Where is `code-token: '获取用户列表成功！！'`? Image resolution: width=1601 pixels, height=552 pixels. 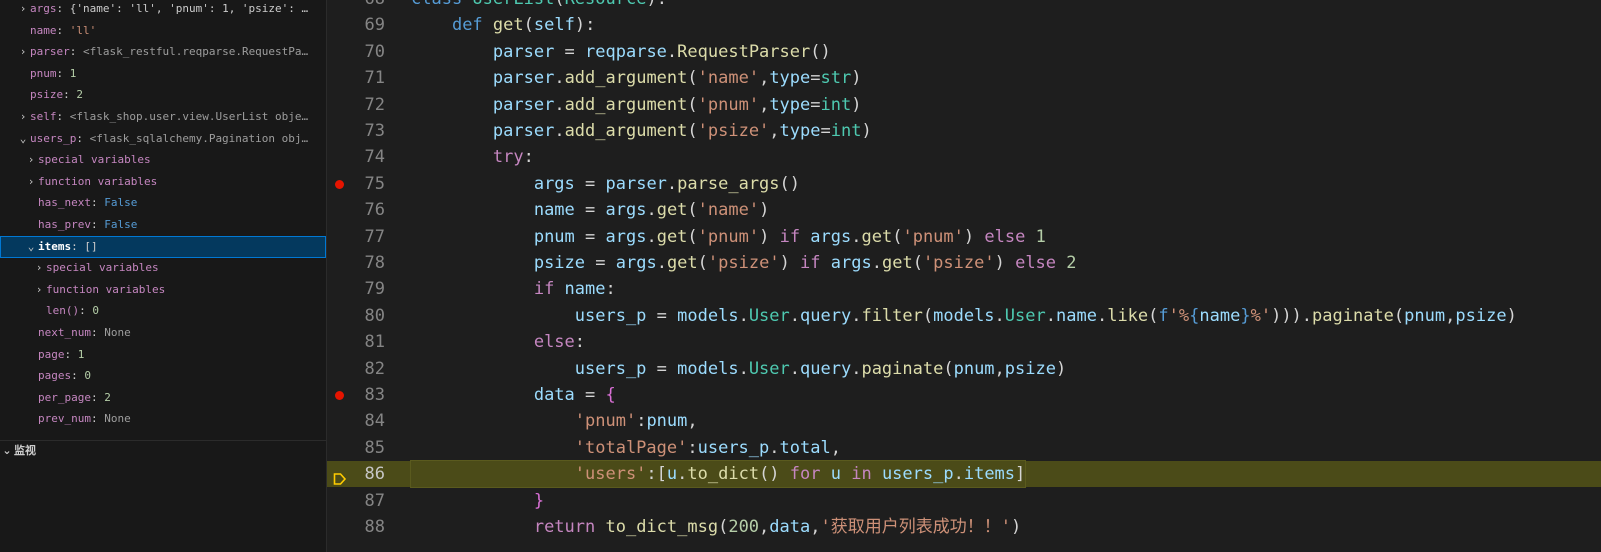
code-token: '获取用户列表成功！！' is located at coordinates (915, 527).